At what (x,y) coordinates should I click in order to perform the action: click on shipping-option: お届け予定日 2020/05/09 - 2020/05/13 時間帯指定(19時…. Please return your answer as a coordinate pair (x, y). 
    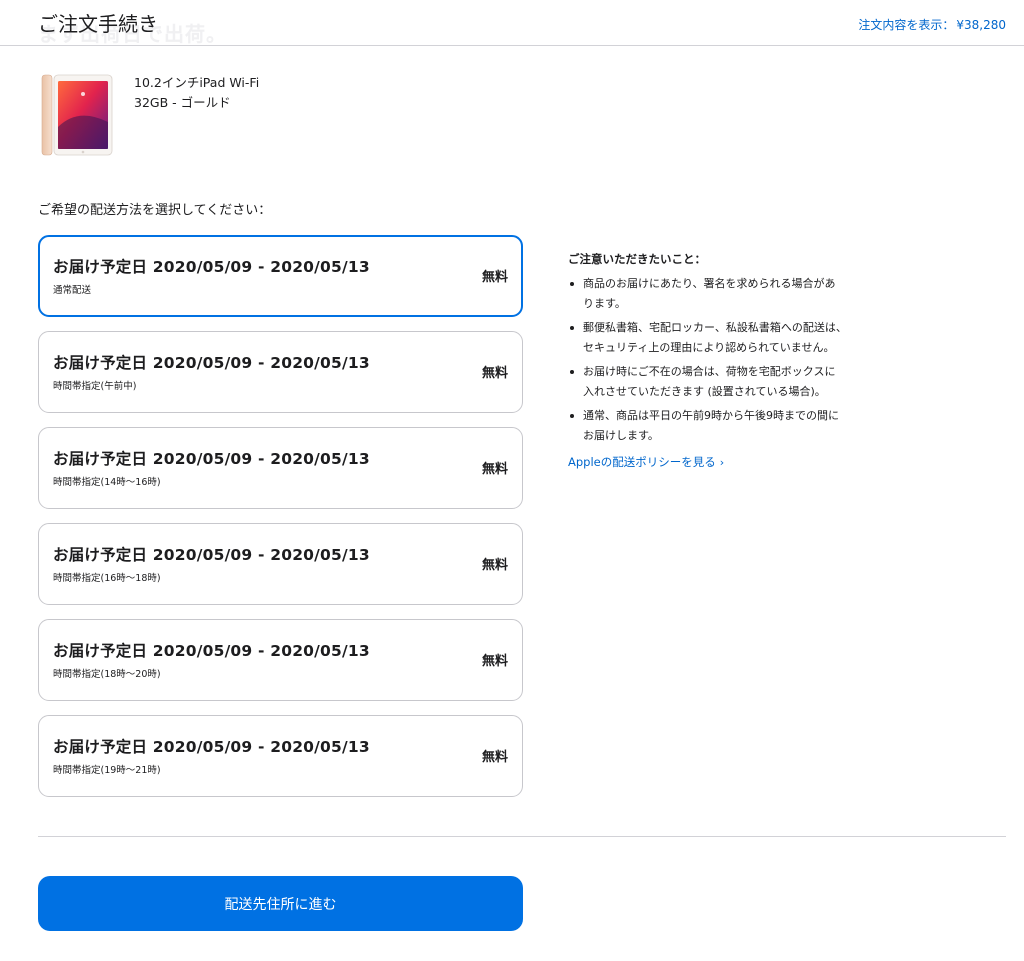
    Looking at the image, I should click on (280, 756).